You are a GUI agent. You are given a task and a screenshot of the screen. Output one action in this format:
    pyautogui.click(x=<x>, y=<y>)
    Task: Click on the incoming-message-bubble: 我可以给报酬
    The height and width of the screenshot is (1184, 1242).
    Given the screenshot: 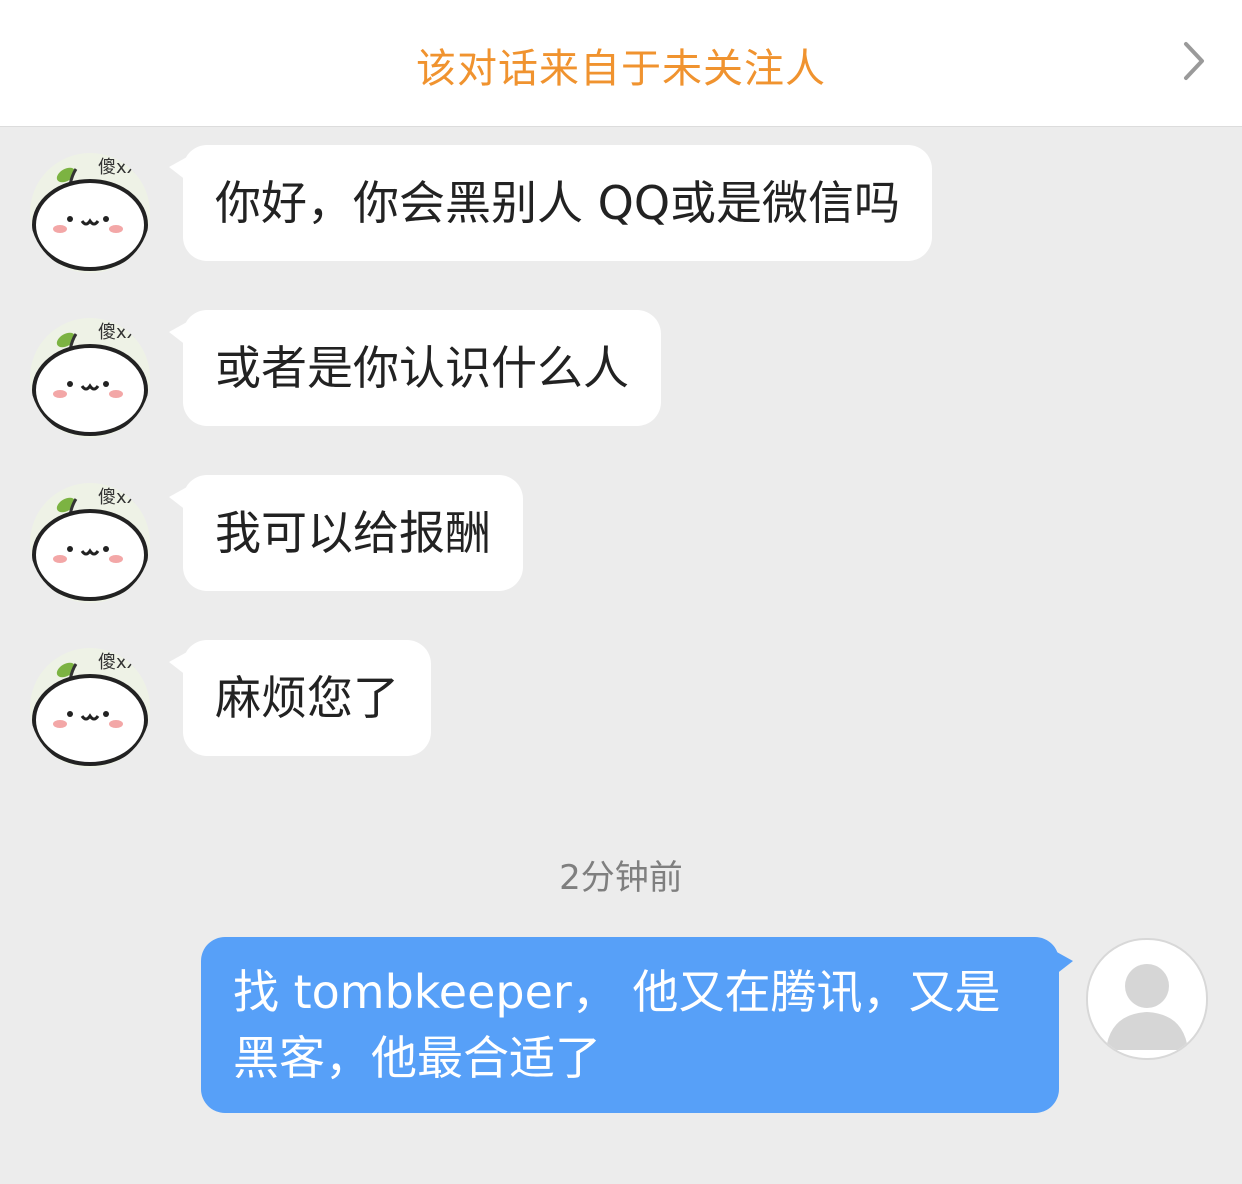 What is the action you would take?
    pyautogui.click(x=346, y=533)
    